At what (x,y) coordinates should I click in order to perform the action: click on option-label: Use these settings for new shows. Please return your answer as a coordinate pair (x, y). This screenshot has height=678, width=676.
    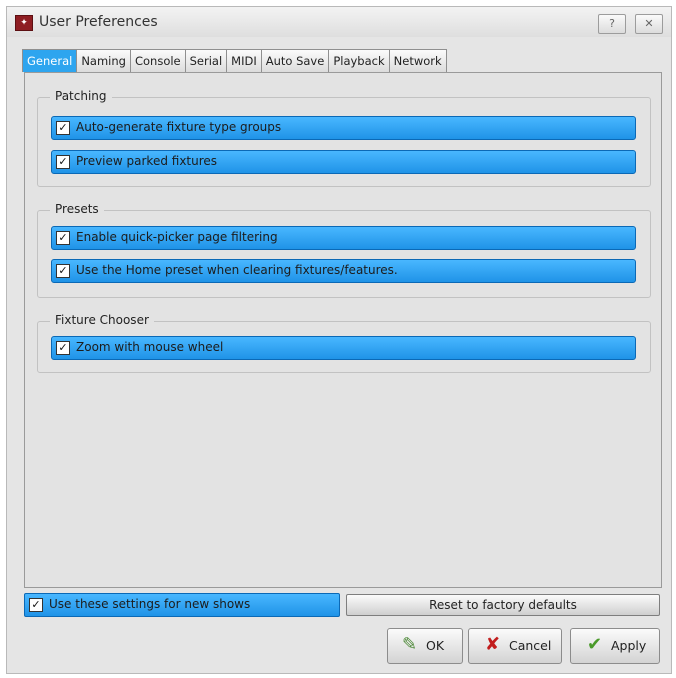
    Looking at the image, I should click on (150, 604).